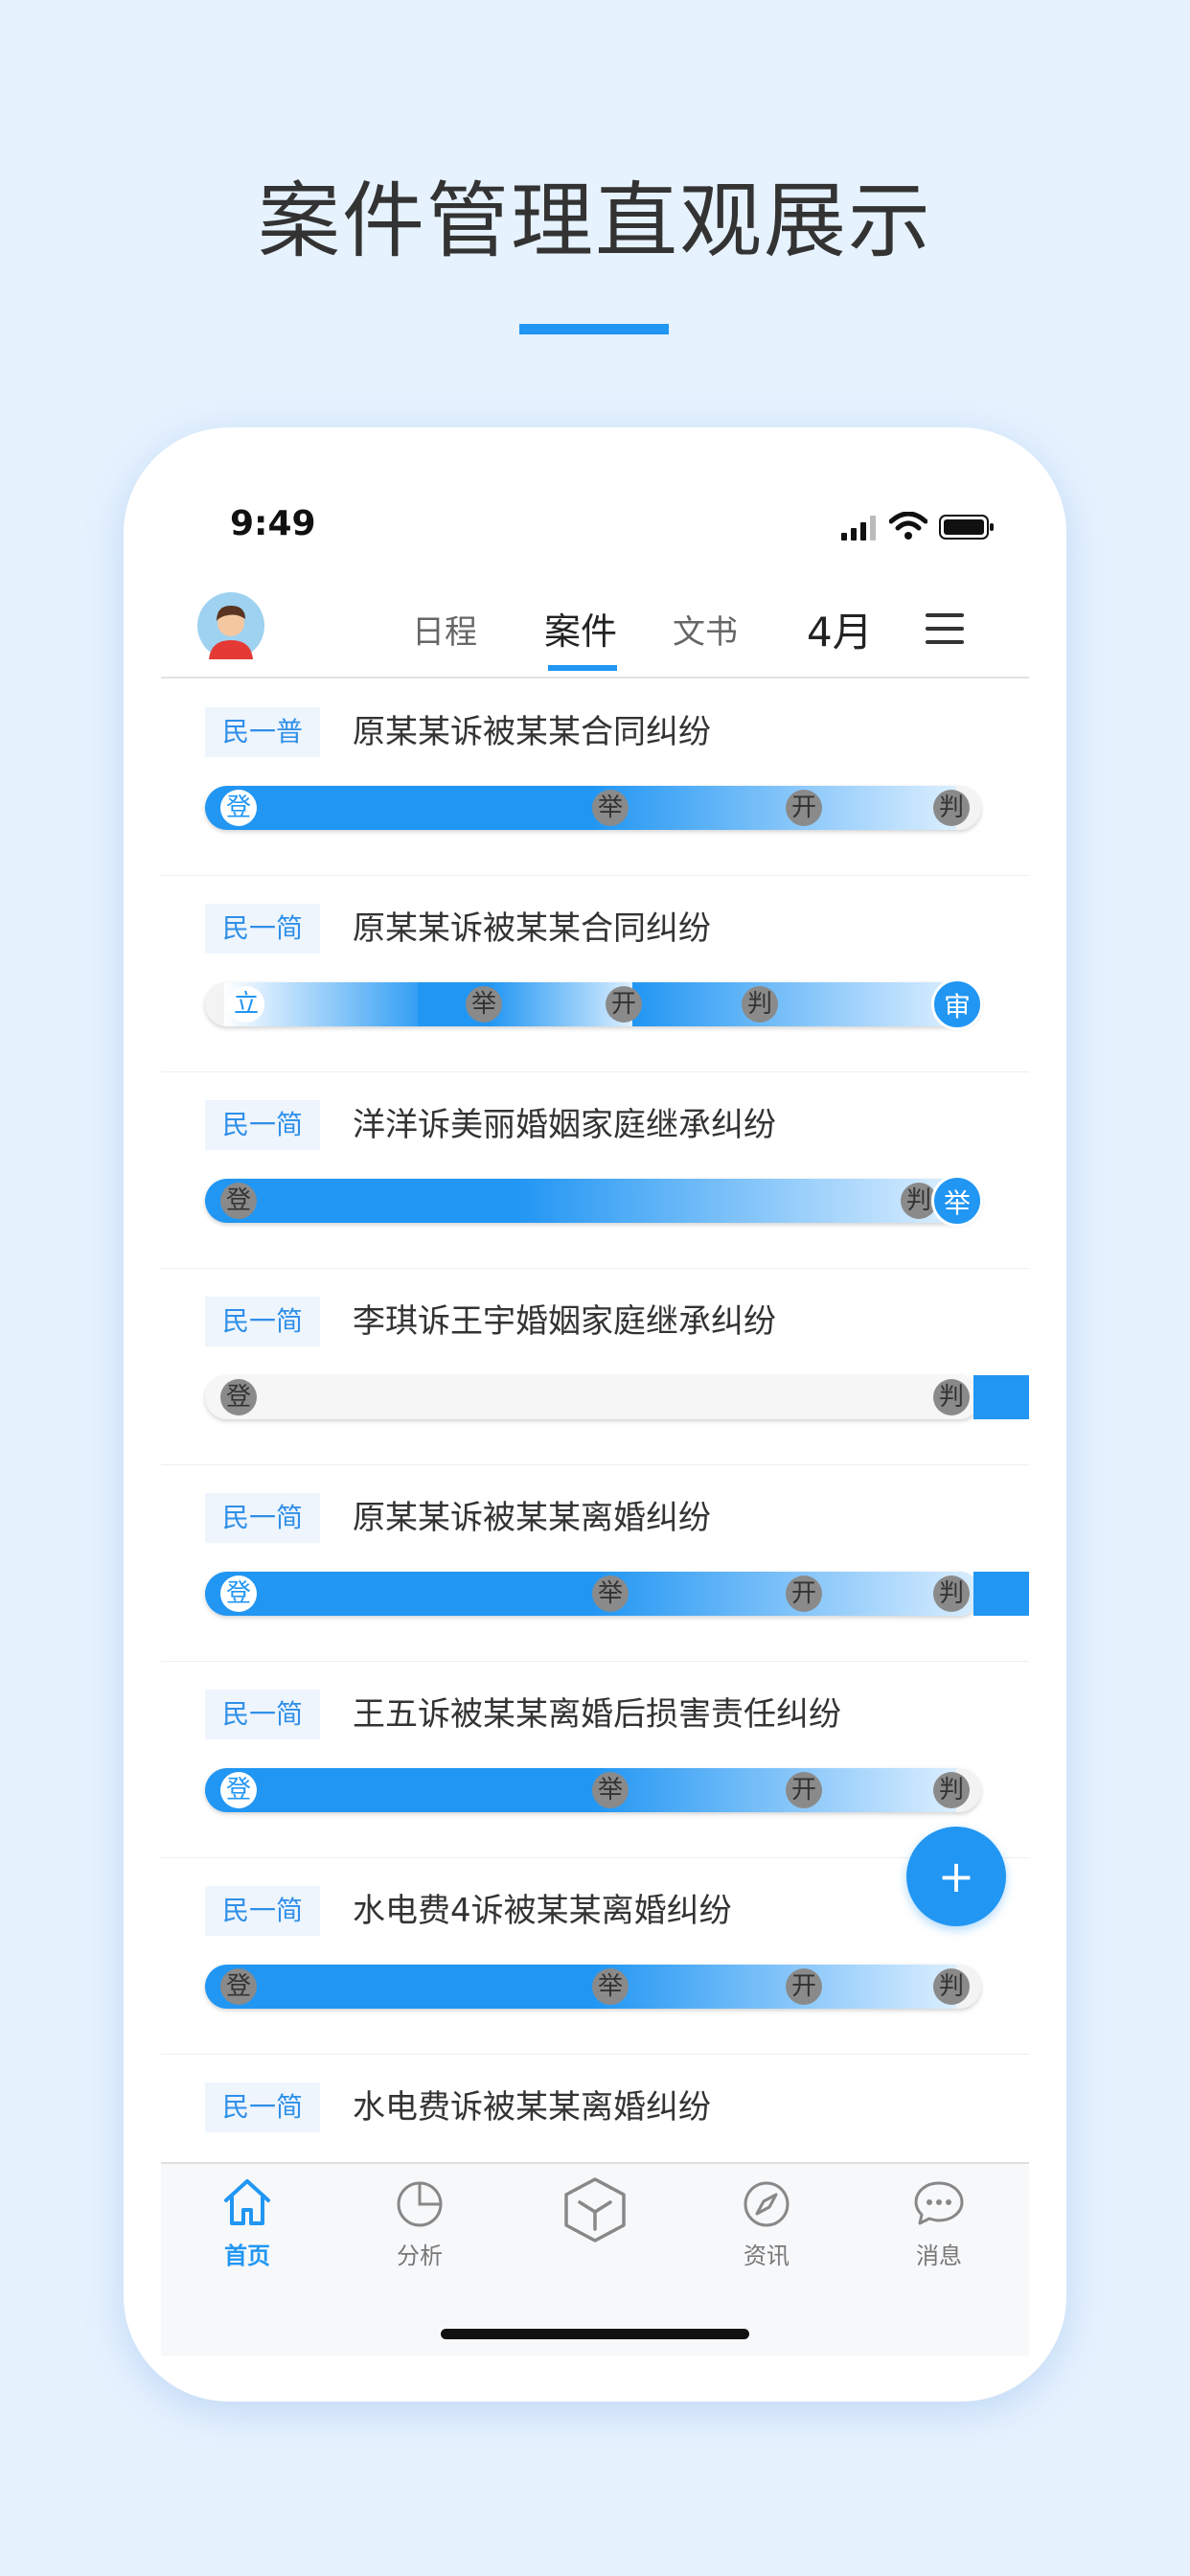  Describe the element at coordinates (945, 628) in the screenshot. I see `menu-icon` at that location.